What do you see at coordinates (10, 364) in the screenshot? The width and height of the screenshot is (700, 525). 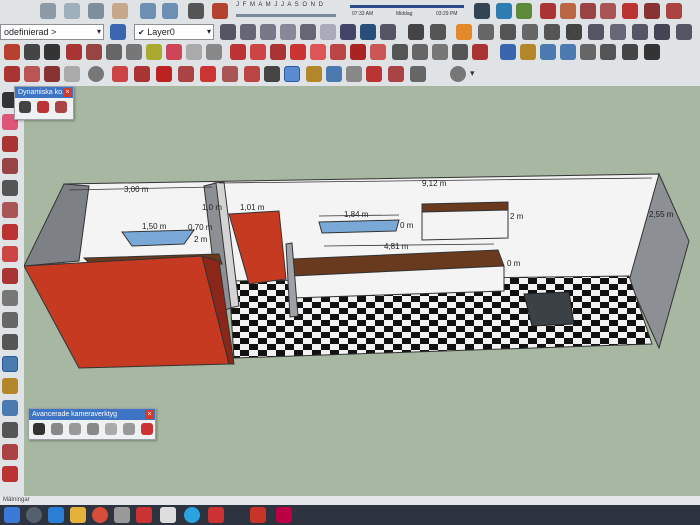 I see `orbit-tool-icon` at bounding box center [10, 364].